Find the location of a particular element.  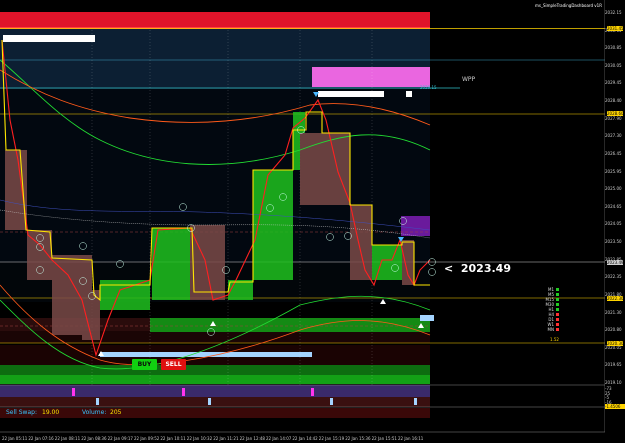

time-axis-label: 22 Jan 08:11 is located at coordinates (67, 438).